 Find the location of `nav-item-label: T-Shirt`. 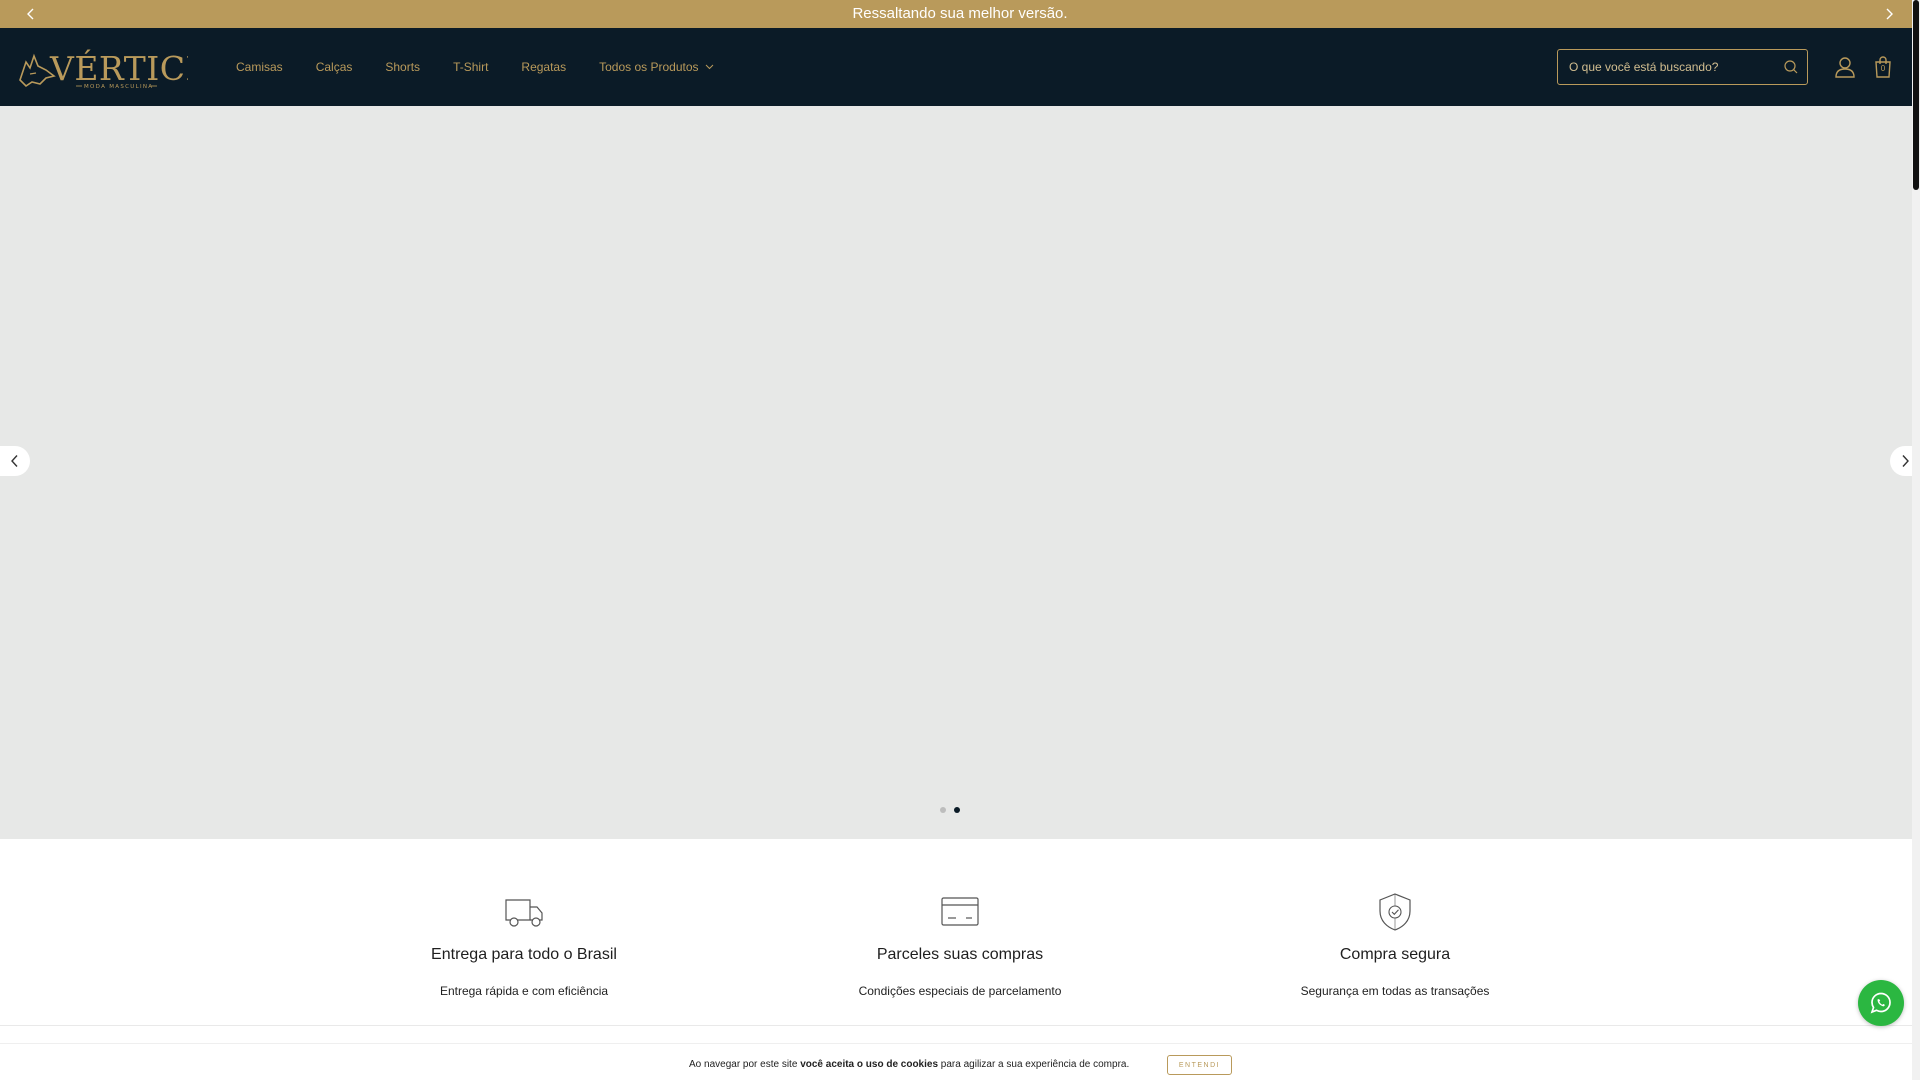

nav-item-label: T-Shirt is located at coordinates (471, 67).